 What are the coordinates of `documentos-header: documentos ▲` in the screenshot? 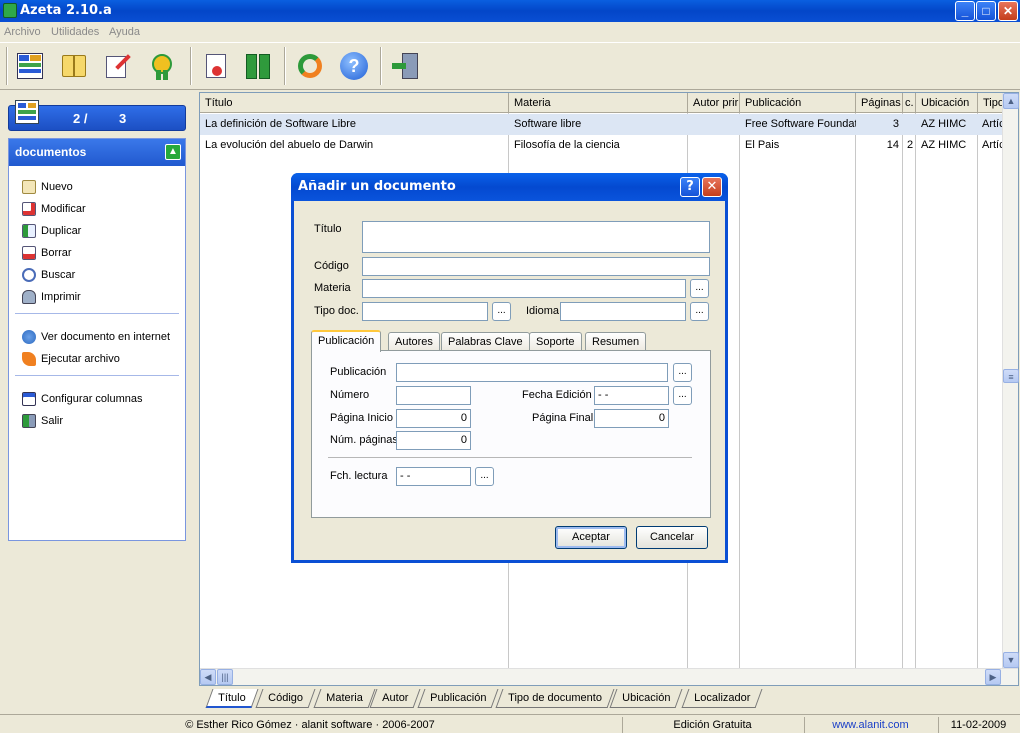 It's located at (97, 152).